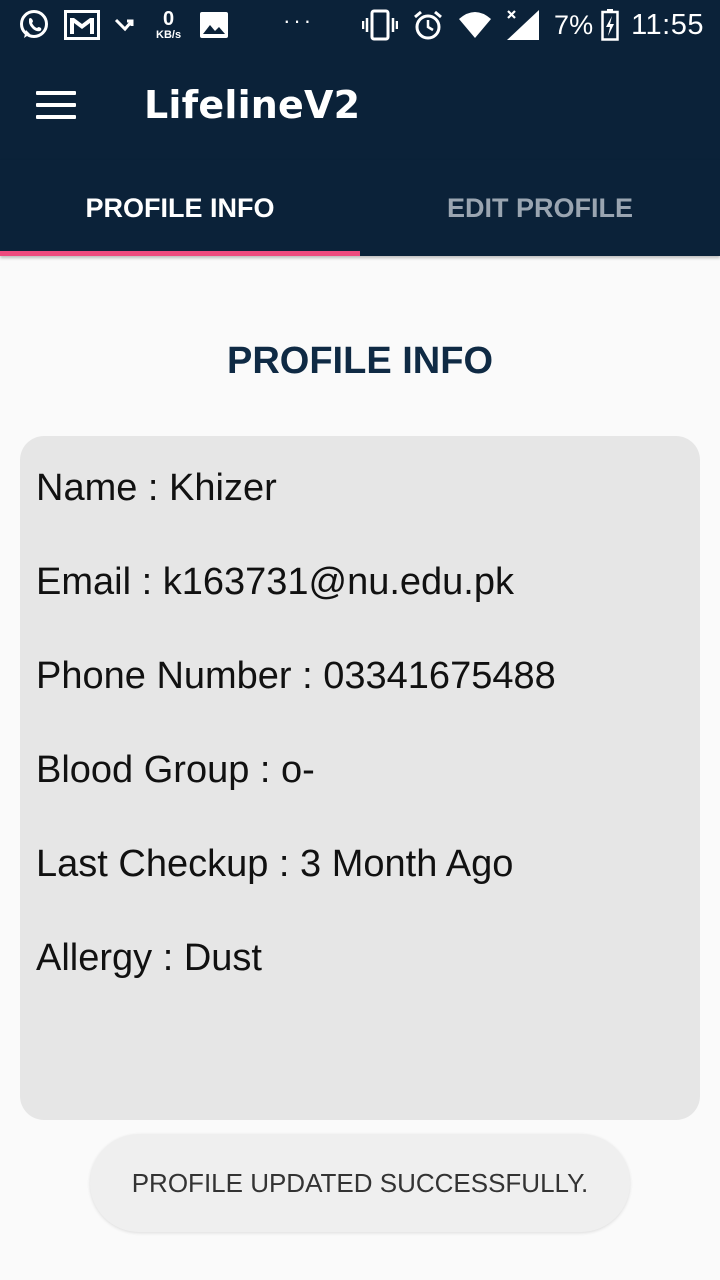  I want to click on tab-profile-info: PROFILE INFO, so click(180, 208).